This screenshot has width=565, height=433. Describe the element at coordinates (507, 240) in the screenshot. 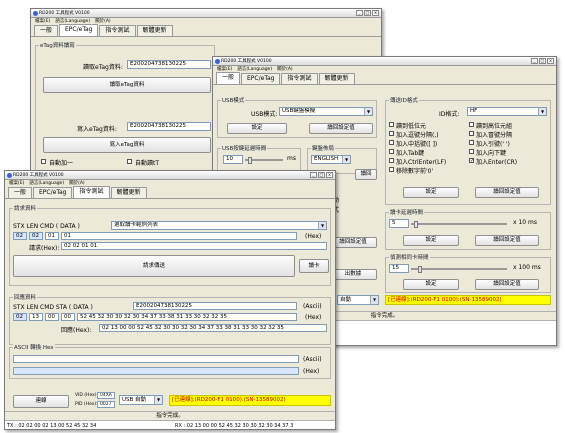

I see `card-delay-read-button: 讀回設定值` at that location.